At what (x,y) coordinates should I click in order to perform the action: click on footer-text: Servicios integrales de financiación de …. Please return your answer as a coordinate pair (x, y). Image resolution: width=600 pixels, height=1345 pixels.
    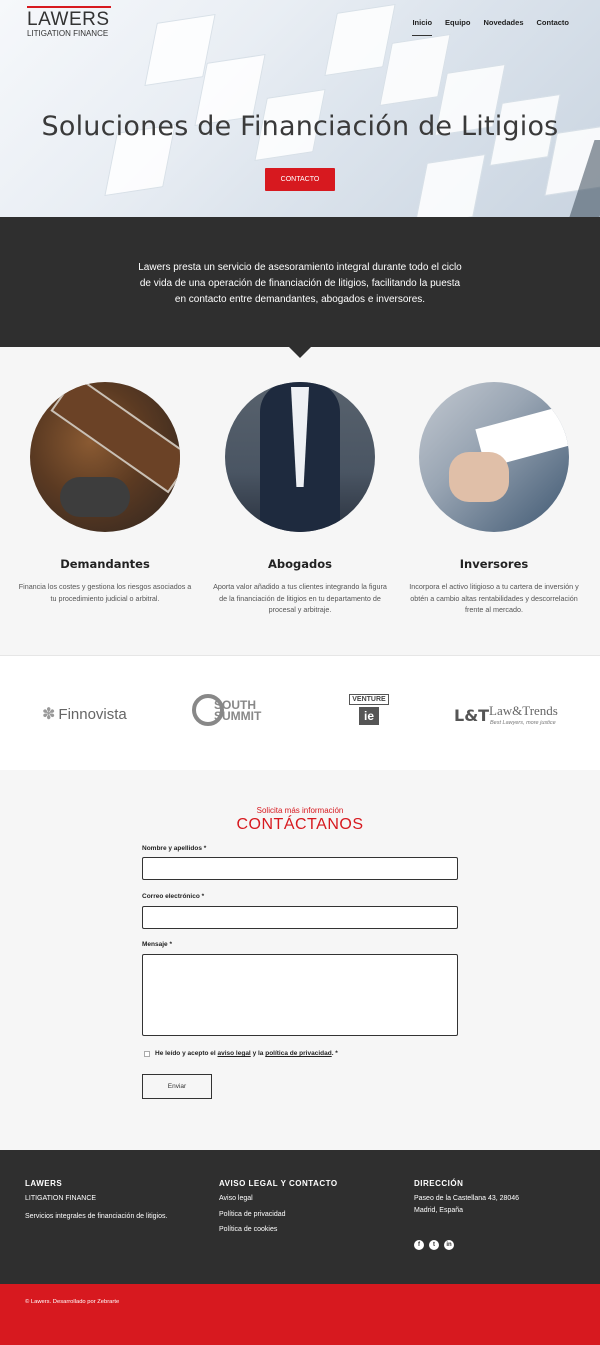
    Looking at the image, I should click on (96, 1216).